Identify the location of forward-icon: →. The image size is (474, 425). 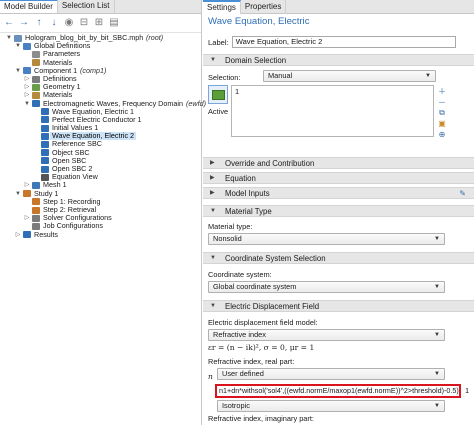
(24, 23).